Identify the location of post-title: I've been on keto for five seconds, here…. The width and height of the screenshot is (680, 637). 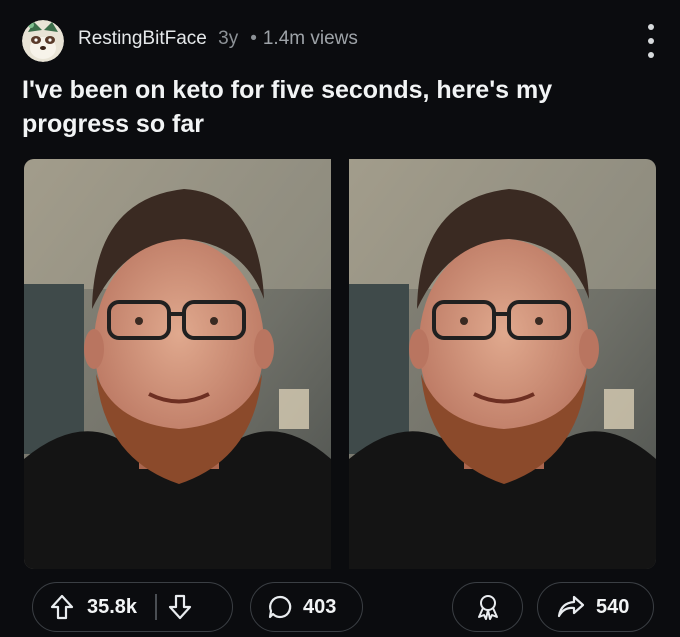
(332, 107).